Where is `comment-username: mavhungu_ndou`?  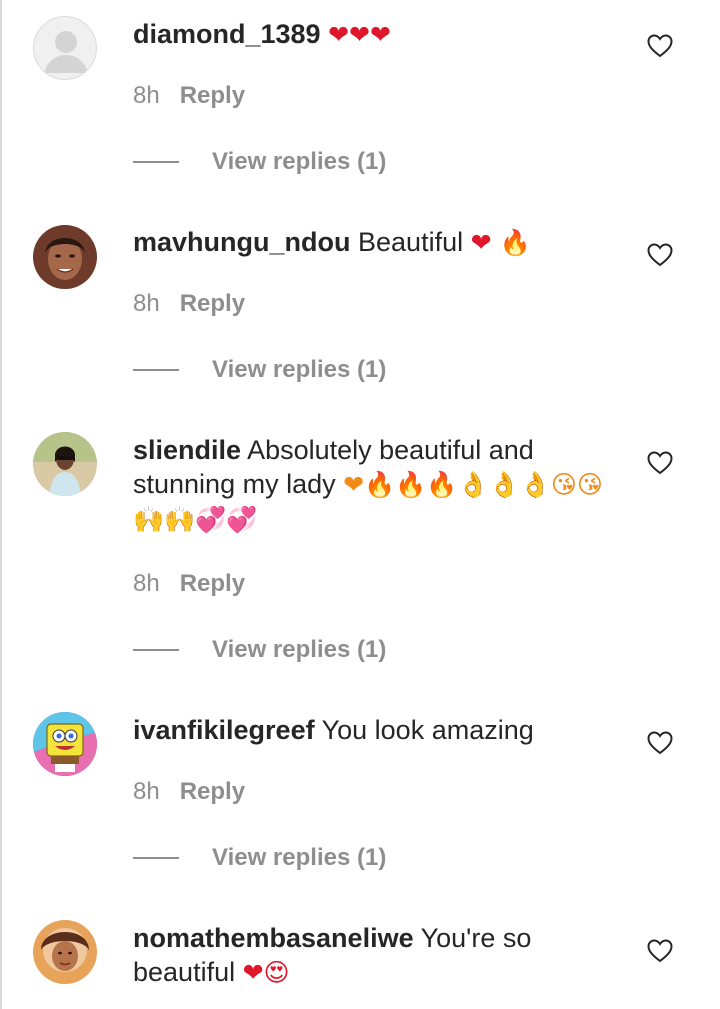
comment-username: mavhungu_ndou is located at coordinates (242, 242).